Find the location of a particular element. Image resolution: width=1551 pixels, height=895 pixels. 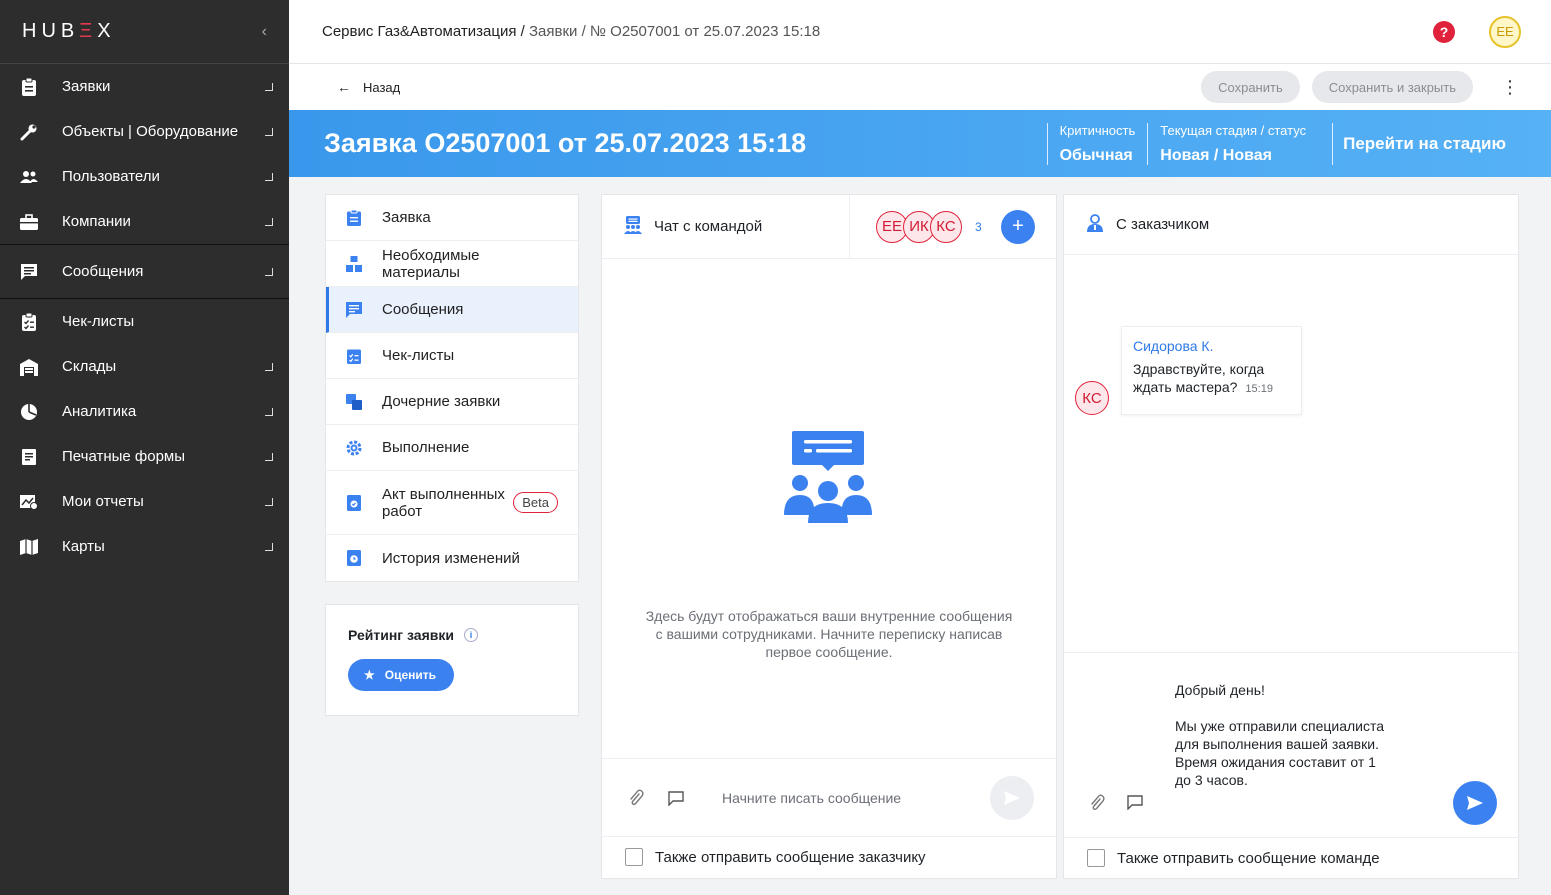

member-count: 3 is located at coordinates (978, 226).